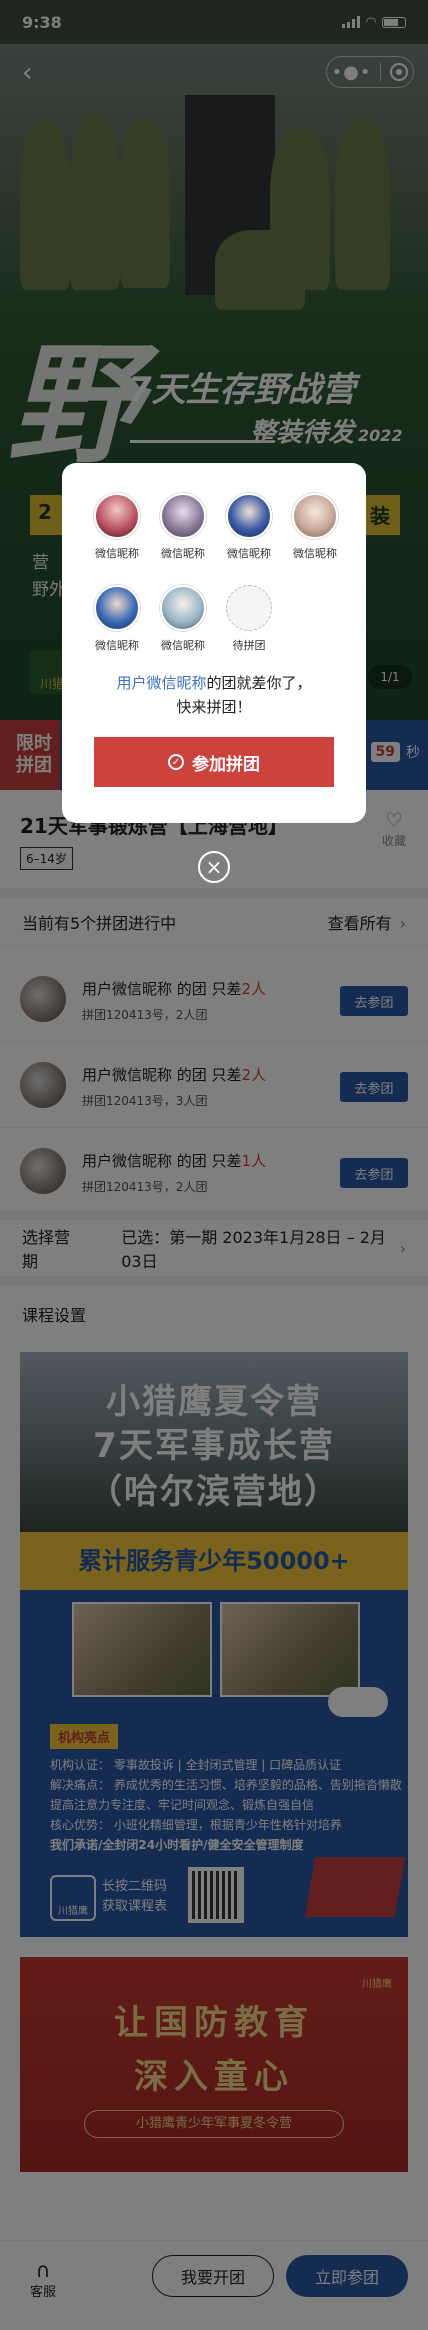 The height and width of the screenshot is (2330, 428). I want to click on modal-message: 用户微信昵称的团就差你了， 快来拼团！, so click(214, 695).